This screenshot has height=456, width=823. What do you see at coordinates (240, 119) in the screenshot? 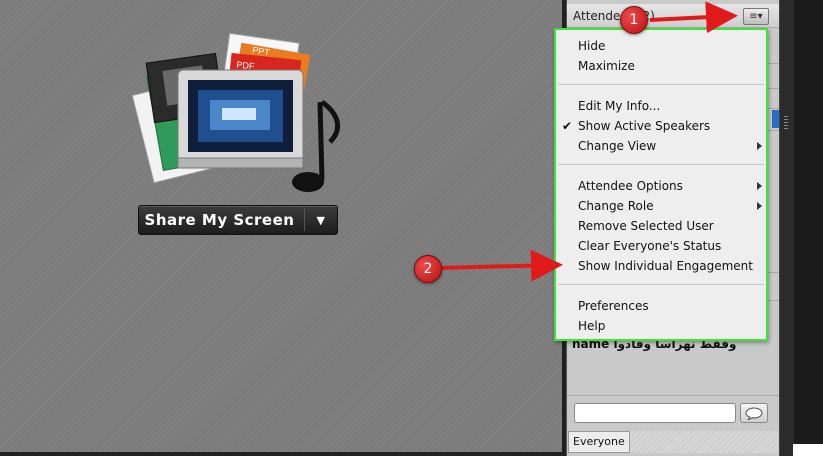
I see `monitor-icon` at bounding box center [240, 119].